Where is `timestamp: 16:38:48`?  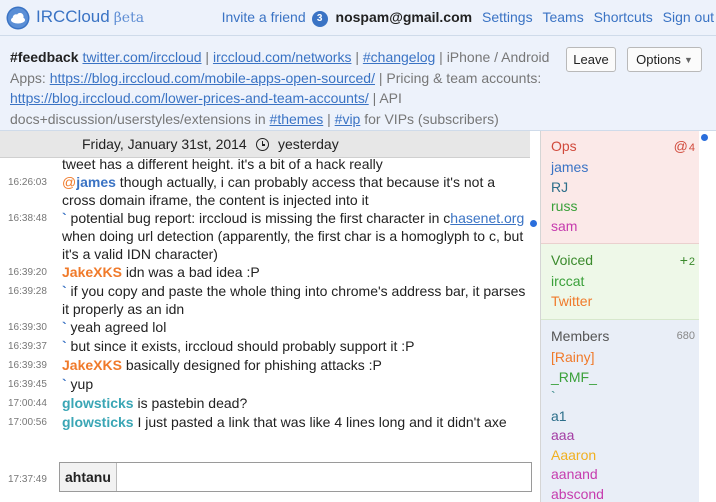 timestamp: 16:38:48 is located at coordinates (27, 218).